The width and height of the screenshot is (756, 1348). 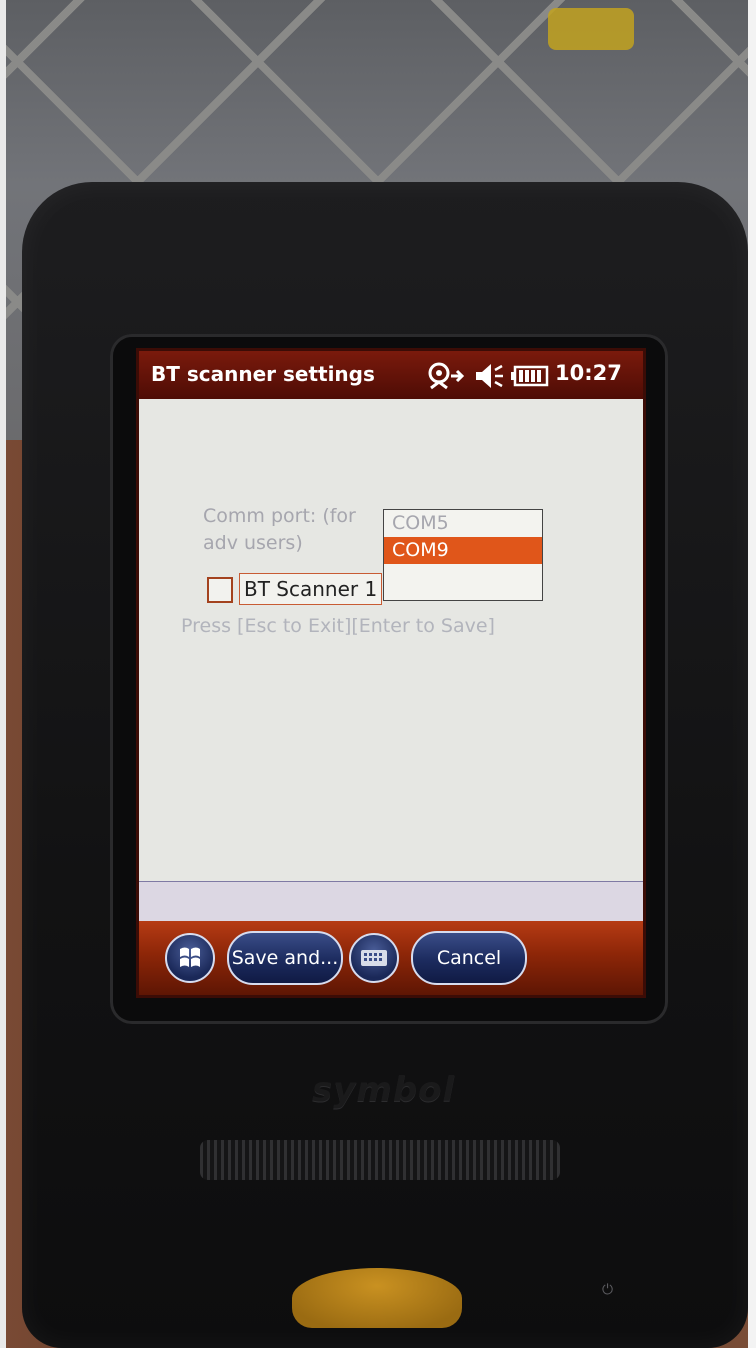 I want to click on start-button, so click(x=190, y=958).